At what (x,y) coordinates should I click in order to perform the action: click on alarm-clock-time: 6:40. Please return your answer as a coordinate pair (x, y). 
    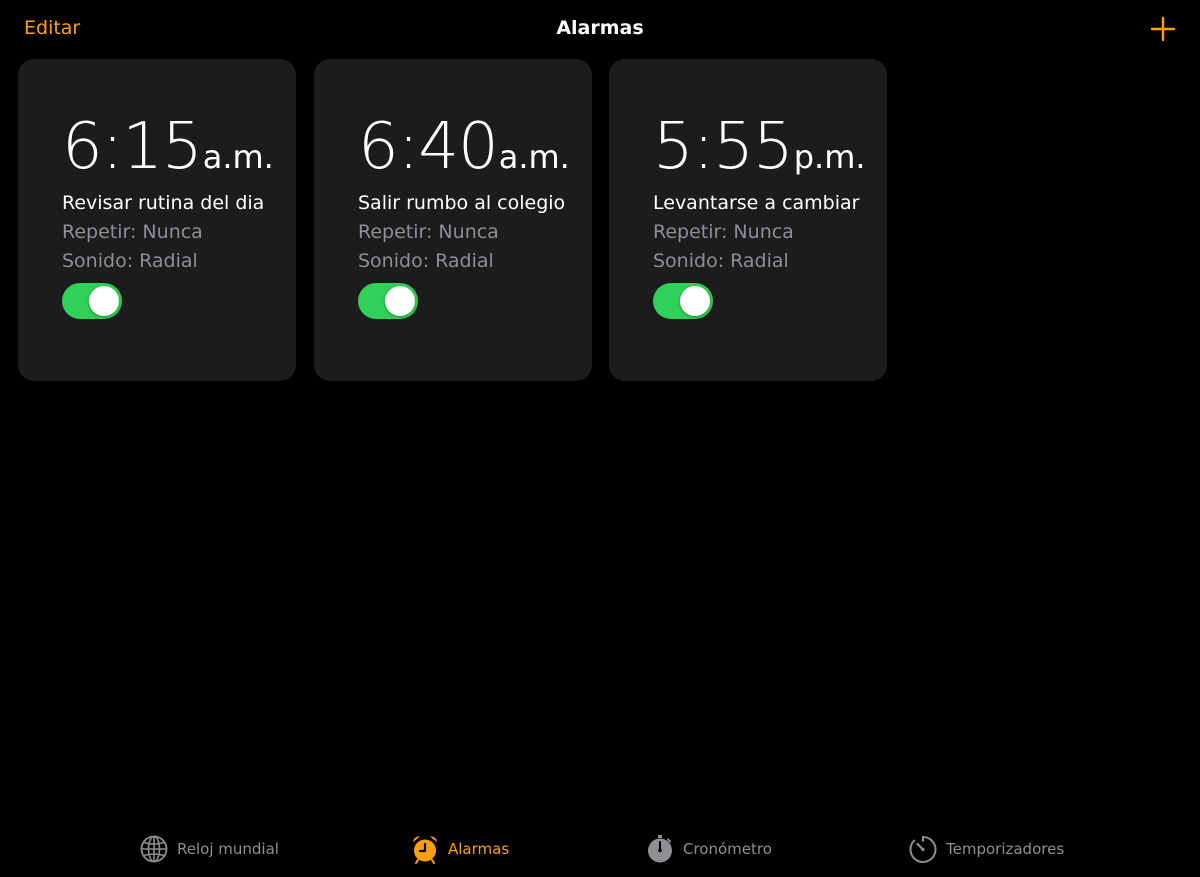
    Looking at the image, I should click on (428, 147).